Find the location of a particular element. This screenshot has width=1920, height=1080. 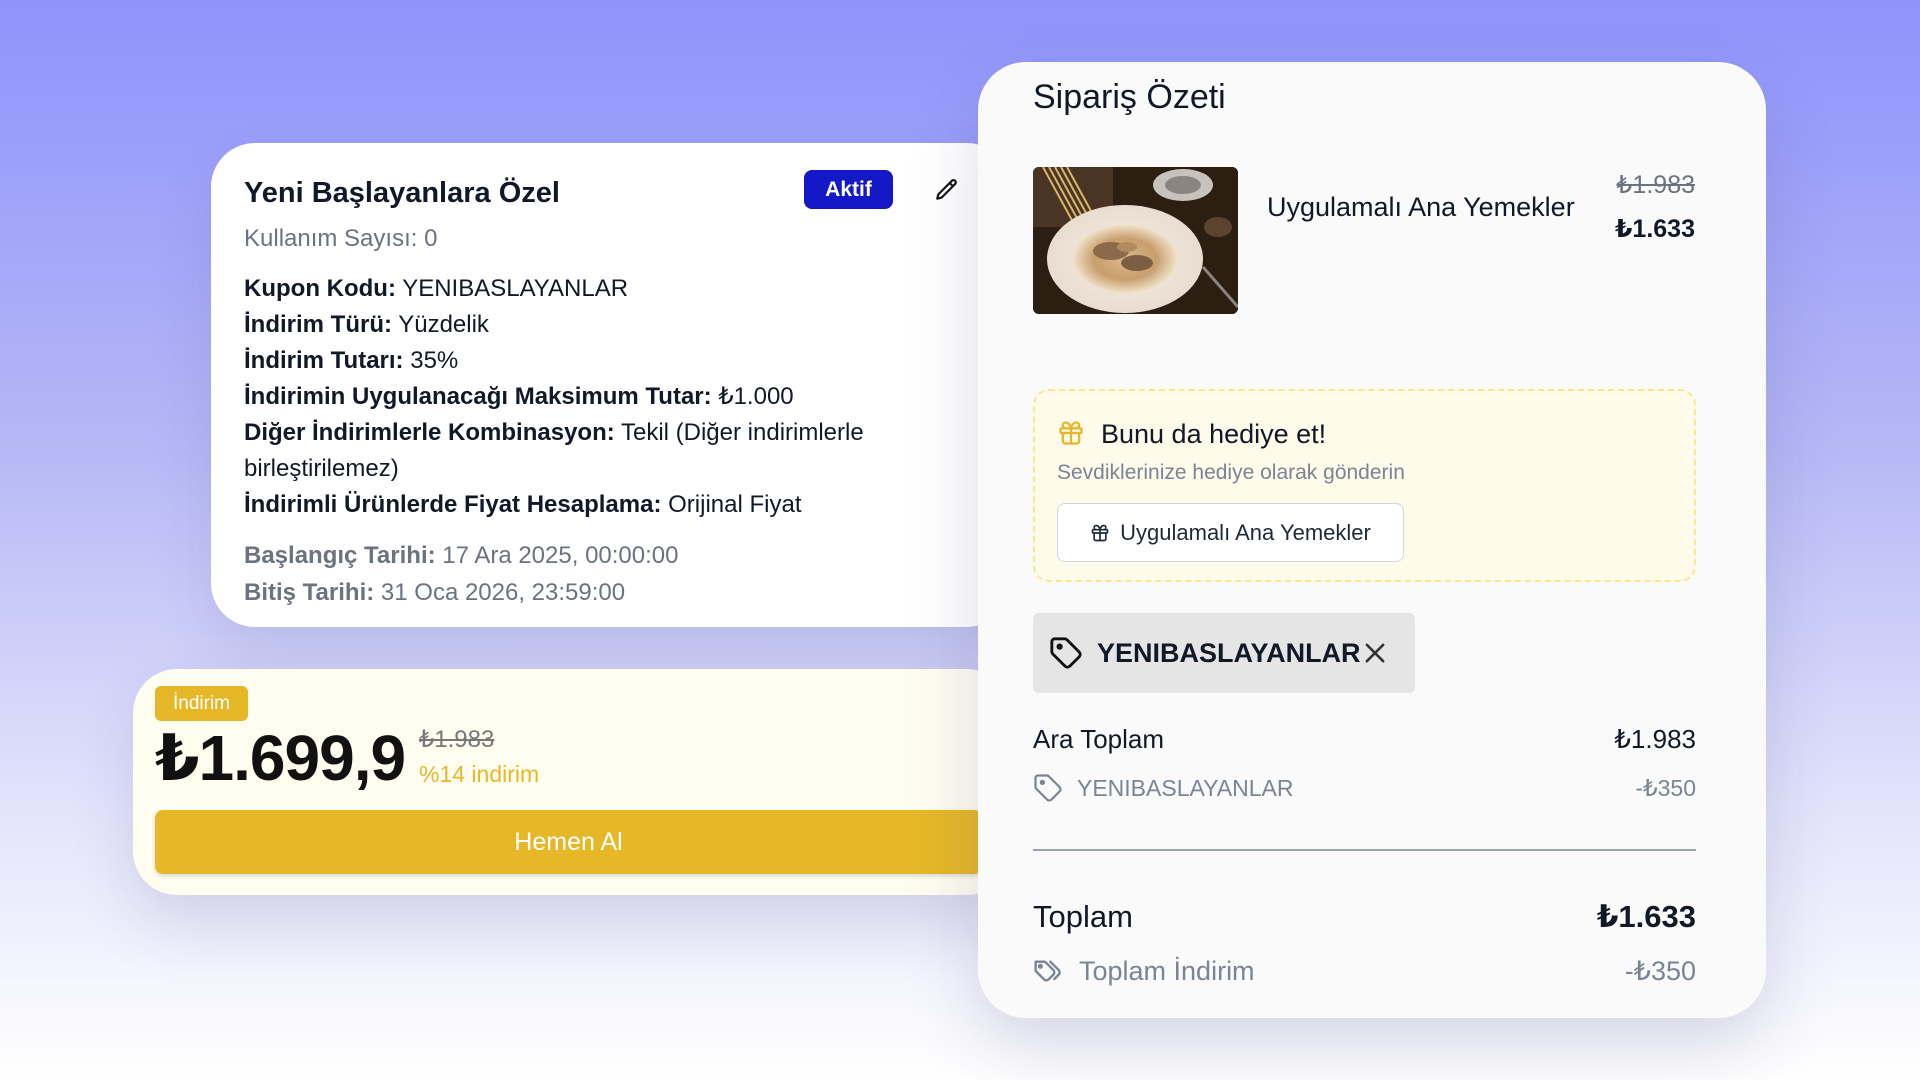

original-price: ₺1.983 is located at coordinates (457, 739).